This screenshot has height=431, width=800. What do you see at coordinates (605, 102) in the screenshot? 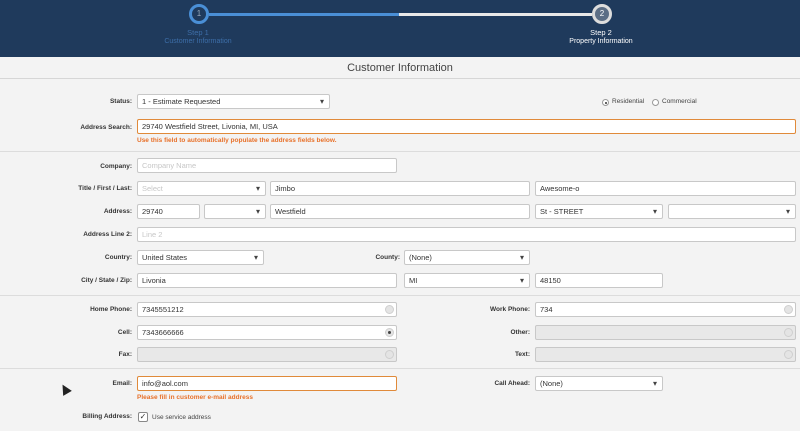
I see `residential-radio` at bounding box center [605, 102].